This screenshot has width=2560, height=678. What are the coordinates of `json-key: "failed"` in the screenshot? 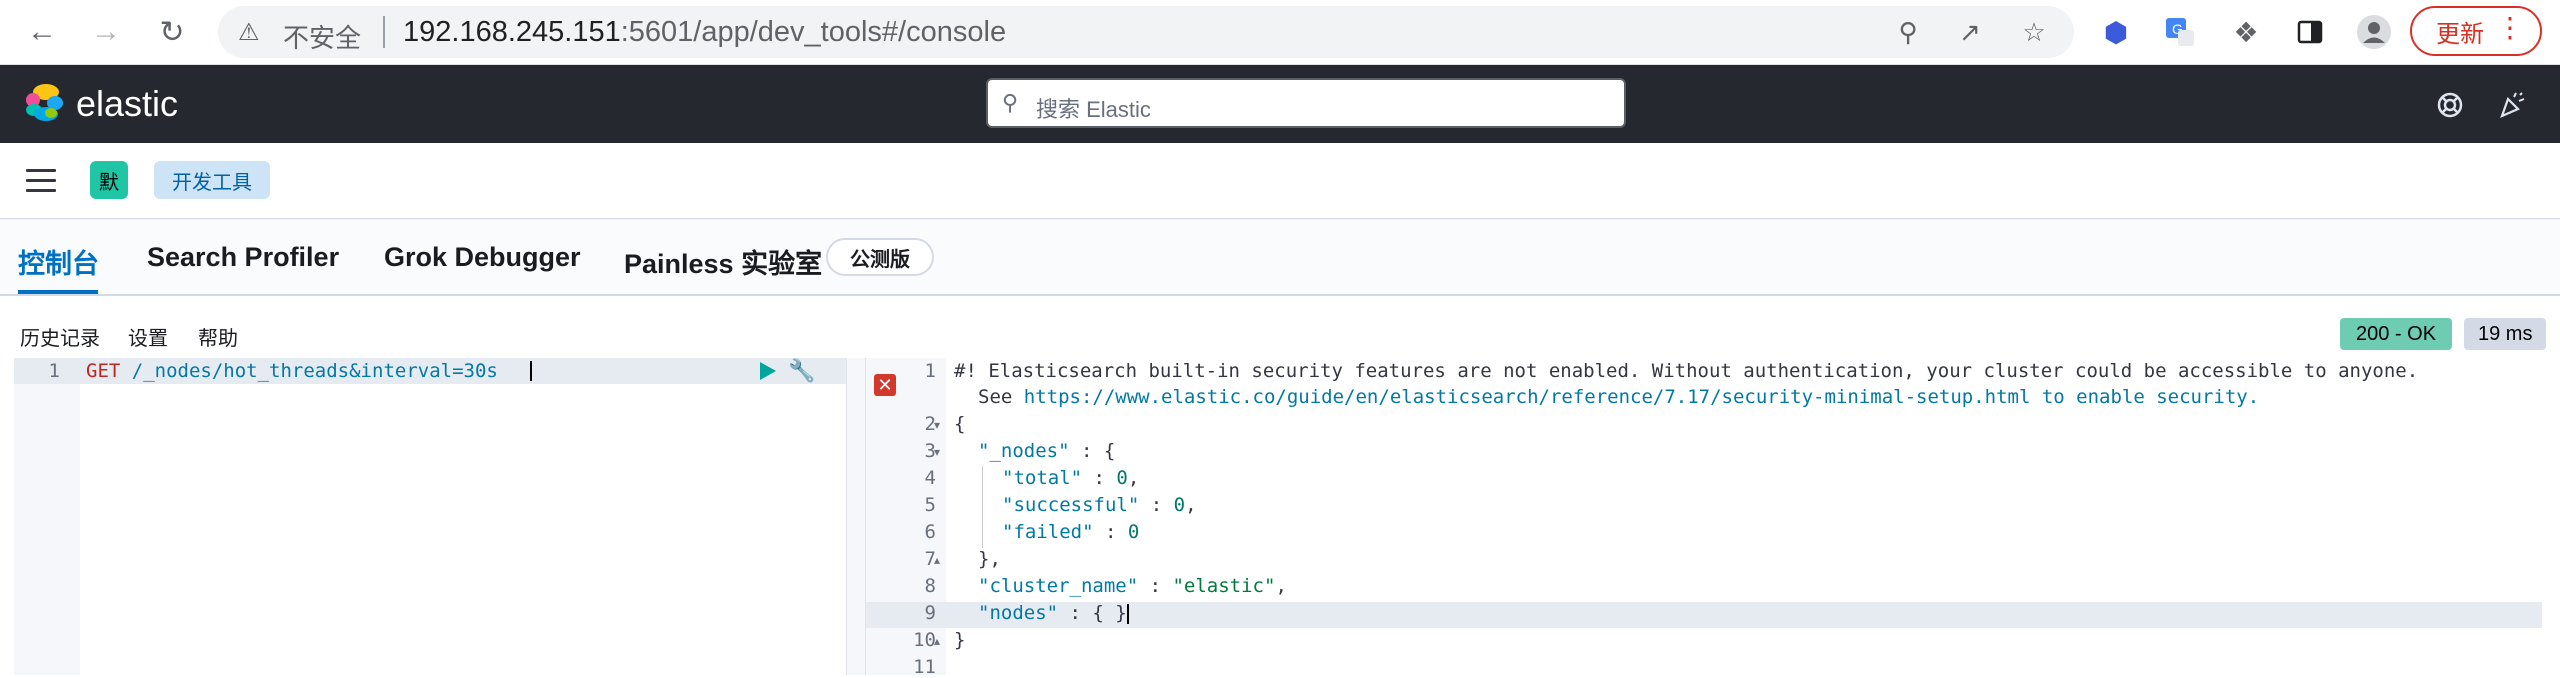 It's located at (1048, 532).